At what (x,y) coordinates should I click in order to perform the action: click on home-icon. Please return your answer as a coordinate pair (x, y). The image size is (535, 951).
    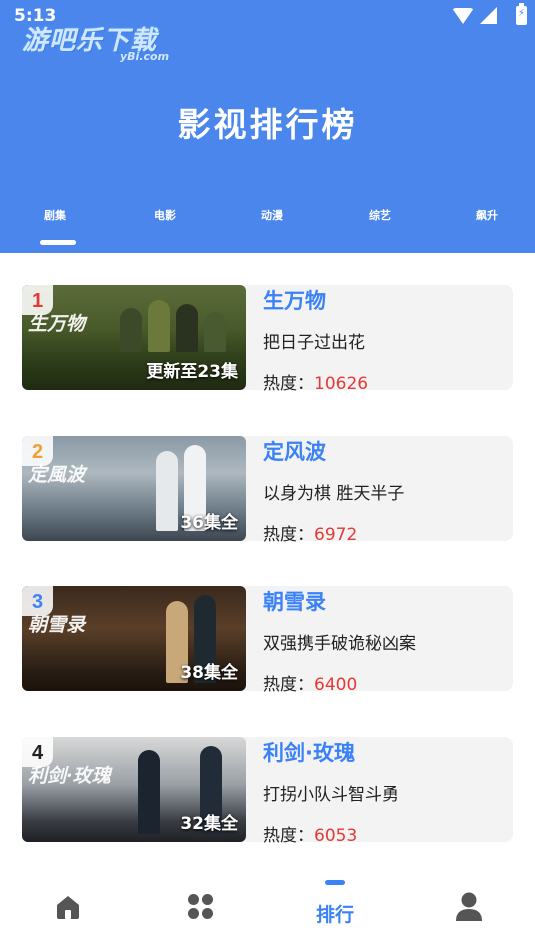
    Looking at the image, I should click on (68, 907).